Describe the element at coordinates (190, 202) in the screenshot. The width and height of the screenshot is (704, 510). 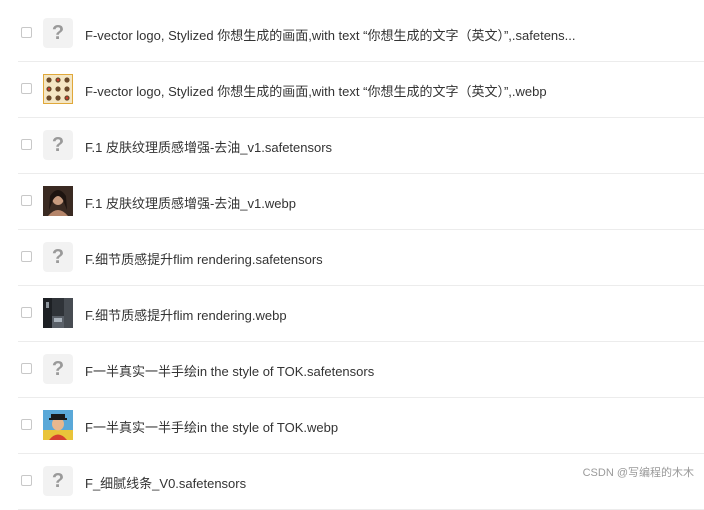
I see `file-name: F.1 皮肤纹理质感增强-去油_v1.webp` at that location.